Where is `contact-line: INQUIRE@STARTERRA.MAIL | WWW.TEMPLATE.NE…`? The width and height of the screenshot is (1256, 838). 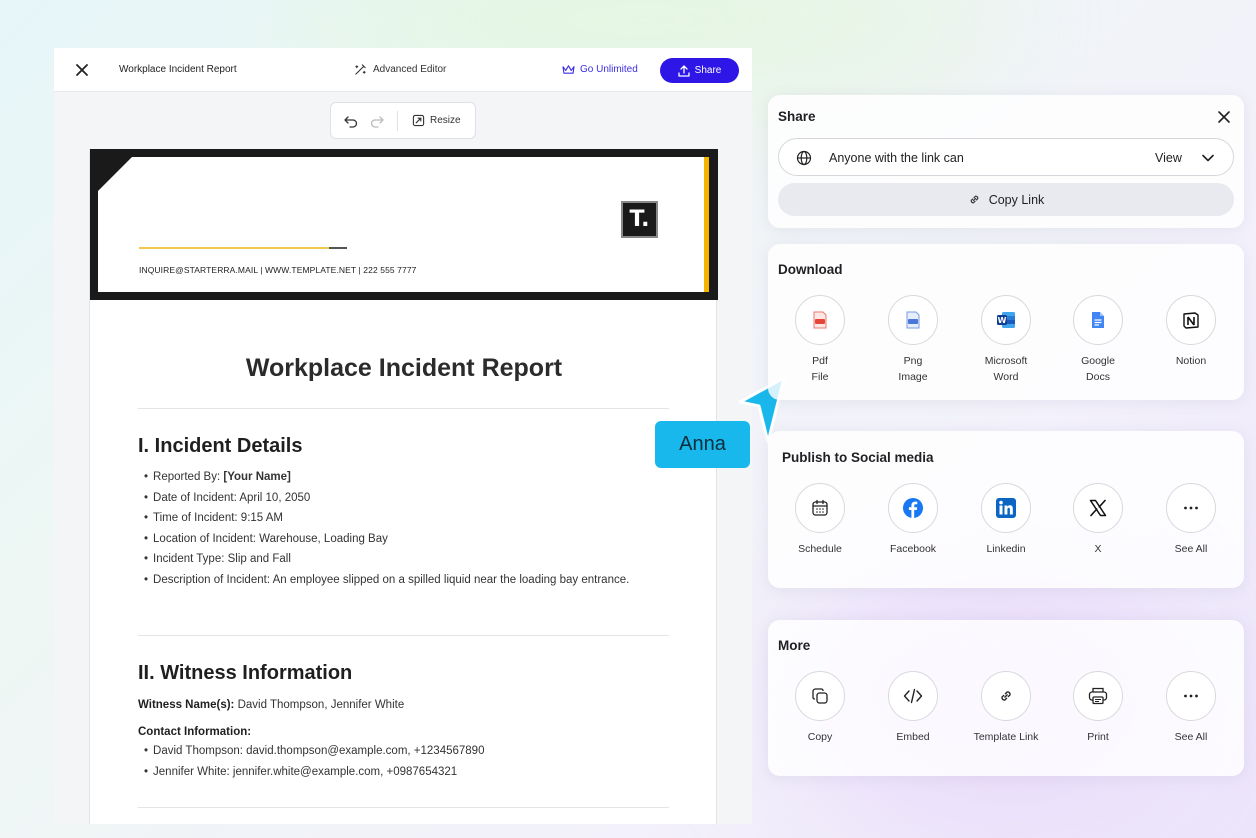 contact-line: INQUIRE@STARTERRA.MAIL | WWW.TEMPLATE.NE… is located at coordinates (278, 270).